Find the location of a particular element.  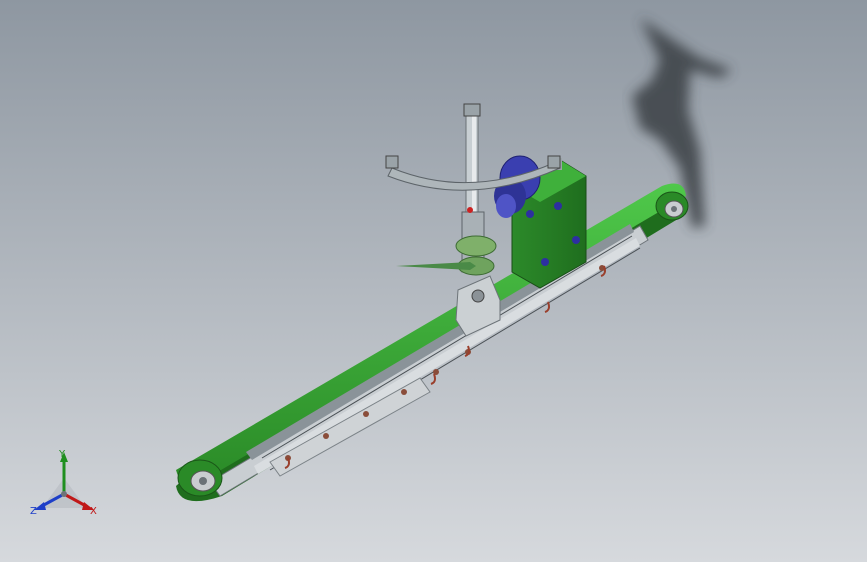

z-axis-label: Z is located at coordinates (33, 511).